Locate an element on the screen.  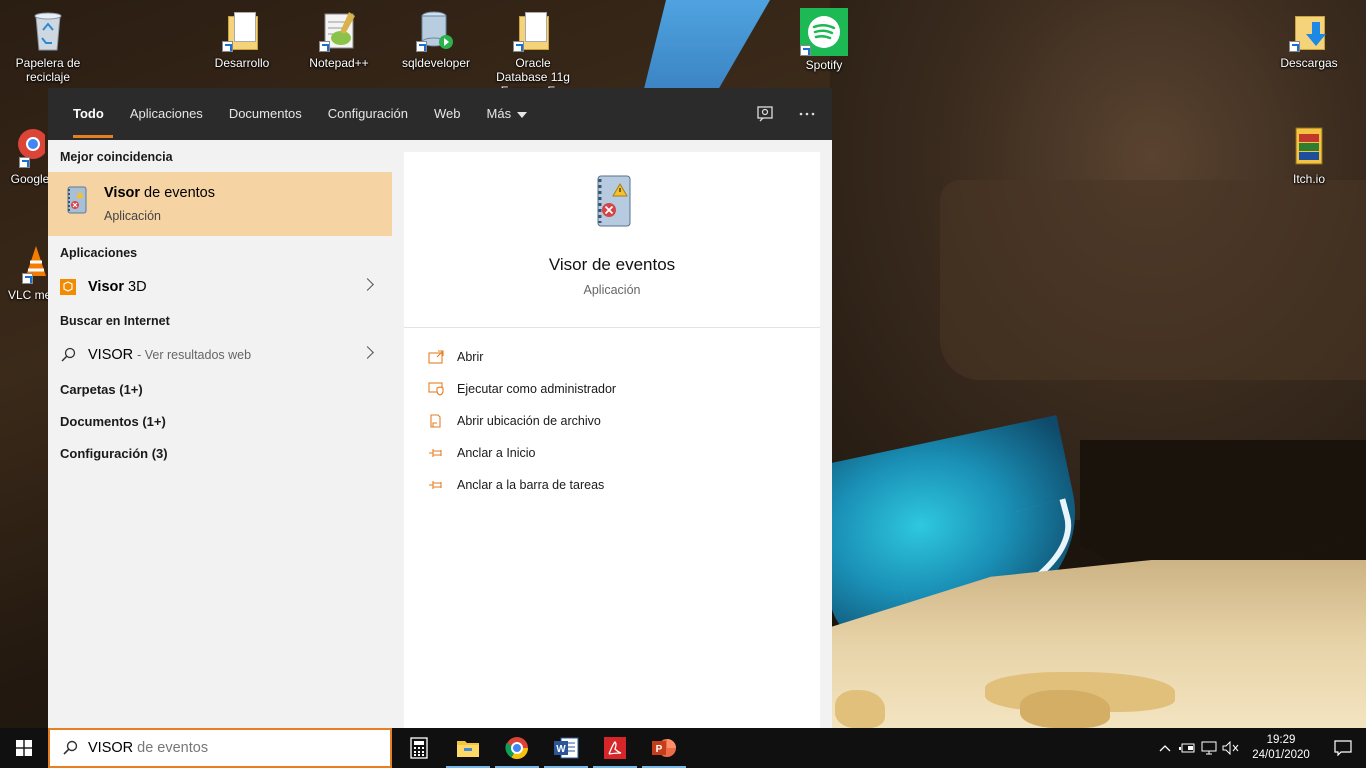
desktop-icon-descargas: Descargas is located at coordinates (1309, 39).